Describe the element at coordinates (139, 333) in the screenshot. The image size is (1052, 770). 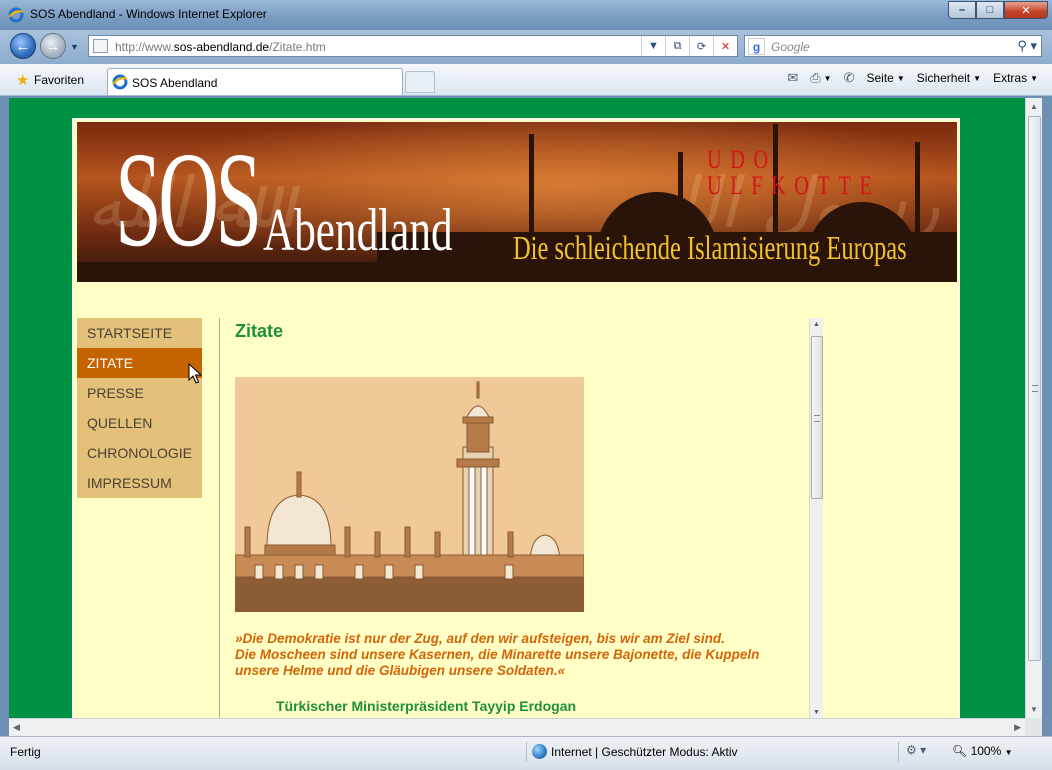
I see `nav-item-startseite: STARTSEITE` at that location.